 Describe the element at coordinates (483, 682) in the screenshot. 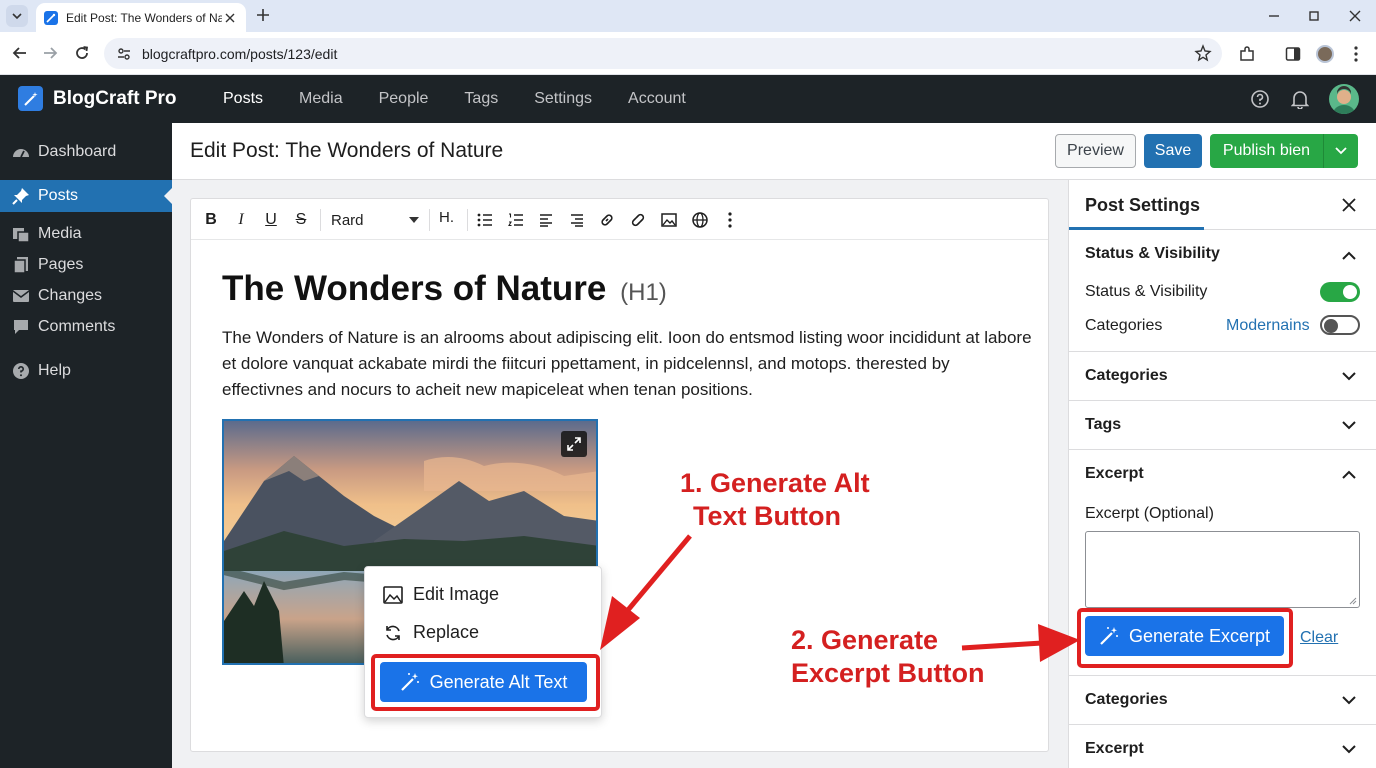

I see `generate-alt-text-button: Generate Alt Text` at that location.